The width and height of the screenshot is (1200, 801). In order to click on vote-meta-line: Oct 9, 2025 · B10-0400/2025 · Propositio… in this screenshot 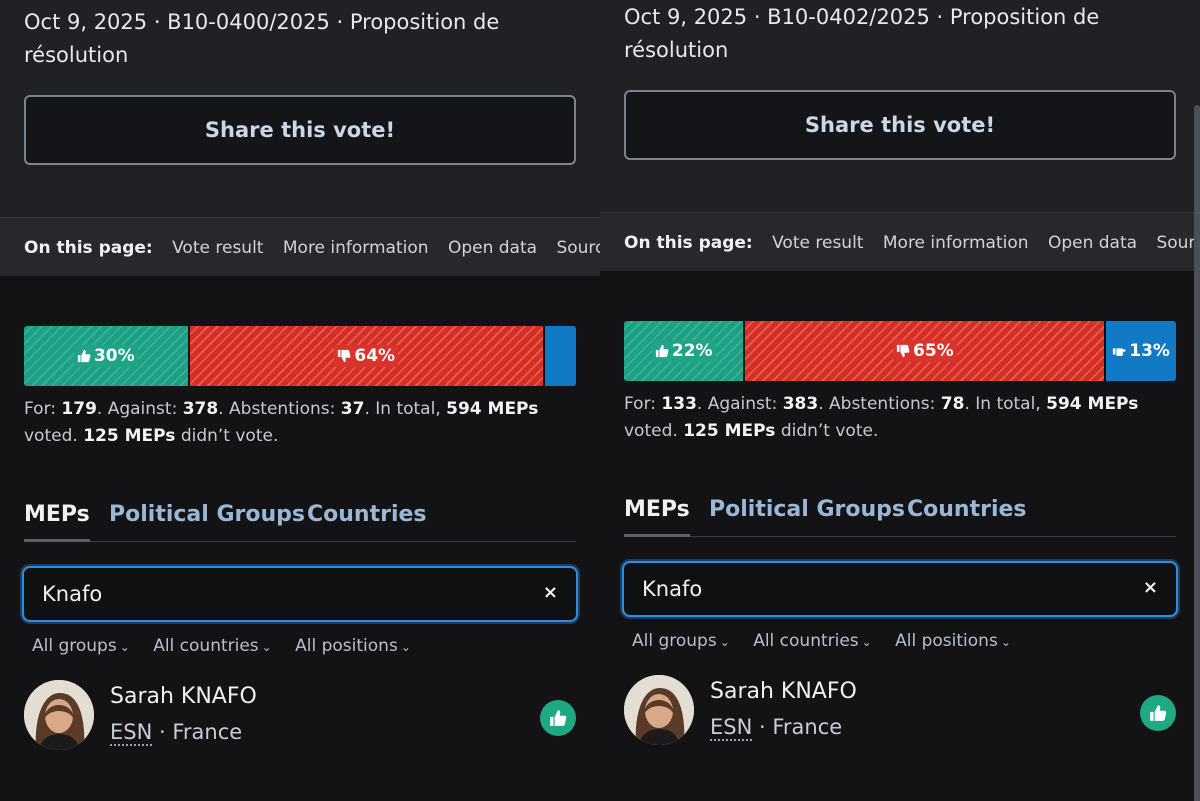, I will do `click(262, 38)`.